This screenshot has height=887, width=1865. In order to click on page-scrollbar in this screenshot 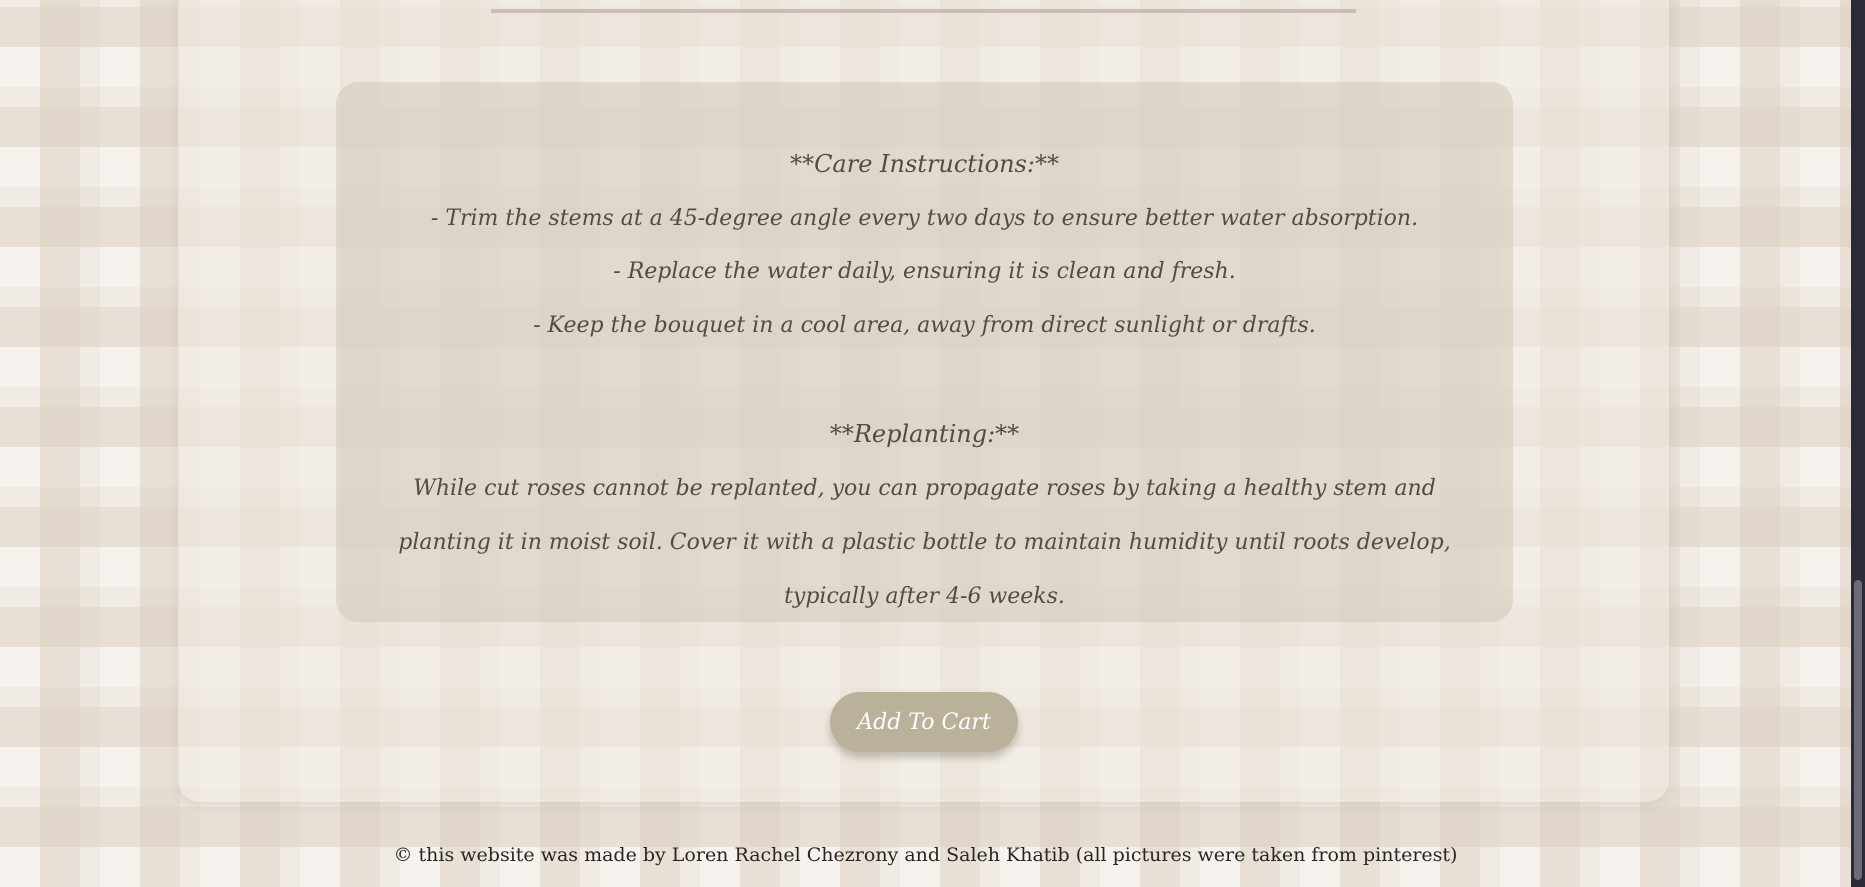, I will do `click(1858, 443)`.